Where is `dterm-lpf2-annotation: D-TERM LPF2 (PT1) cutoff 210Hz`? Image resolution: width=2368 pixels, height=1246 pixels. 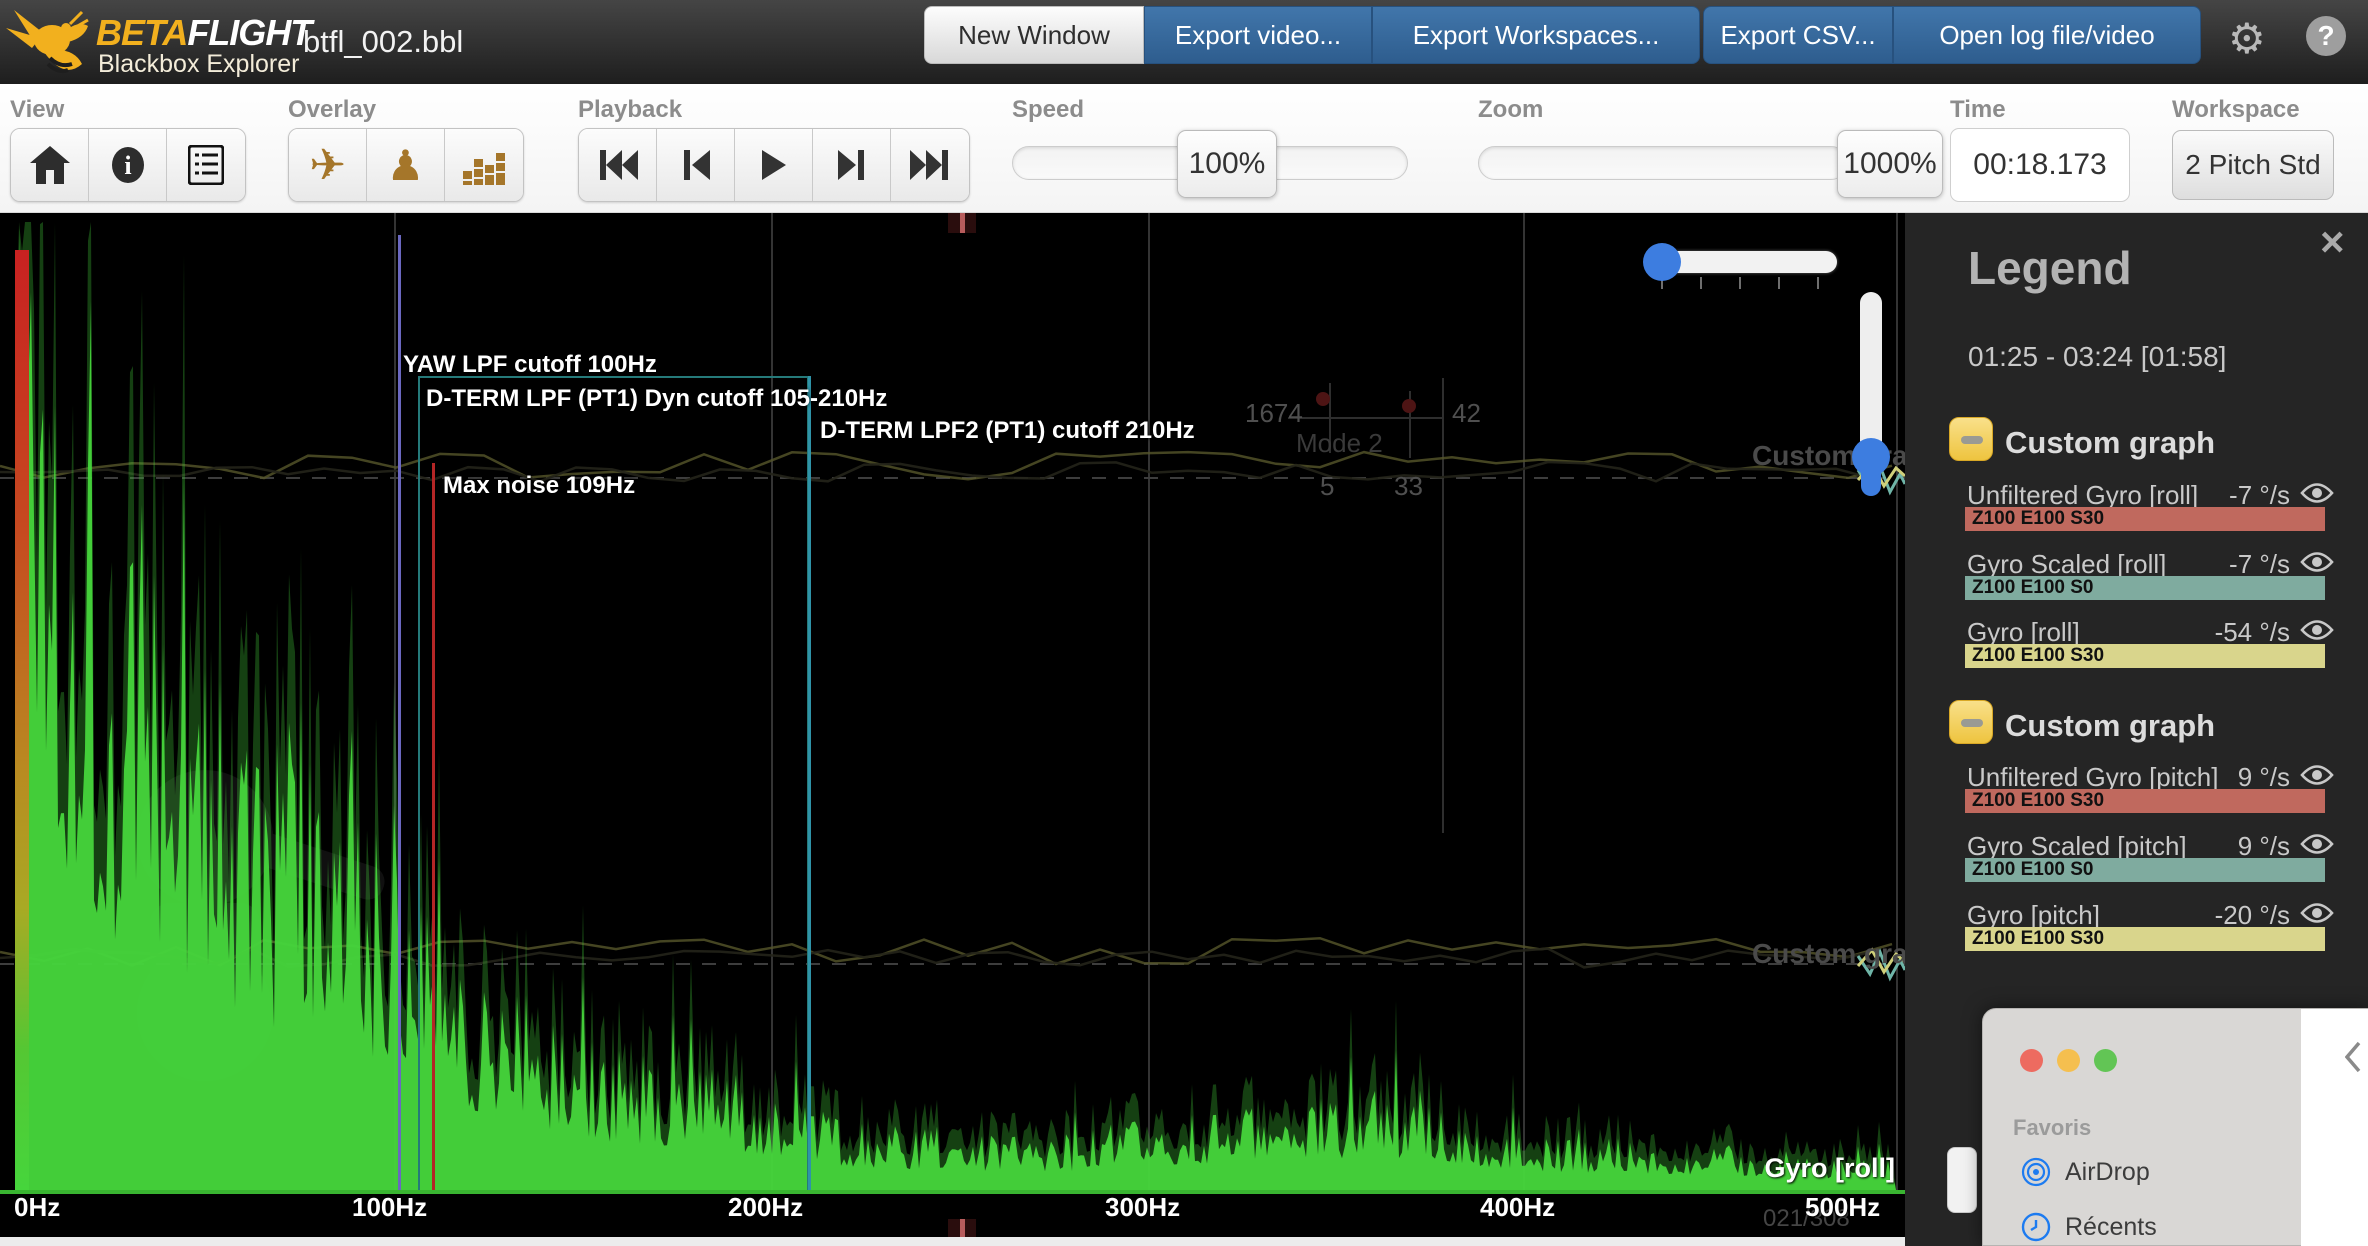 dterm-lpf2-annotation: D-TERM LPF2 (PT1) cutoff 210Hz is located at coordinates (1007, 430).